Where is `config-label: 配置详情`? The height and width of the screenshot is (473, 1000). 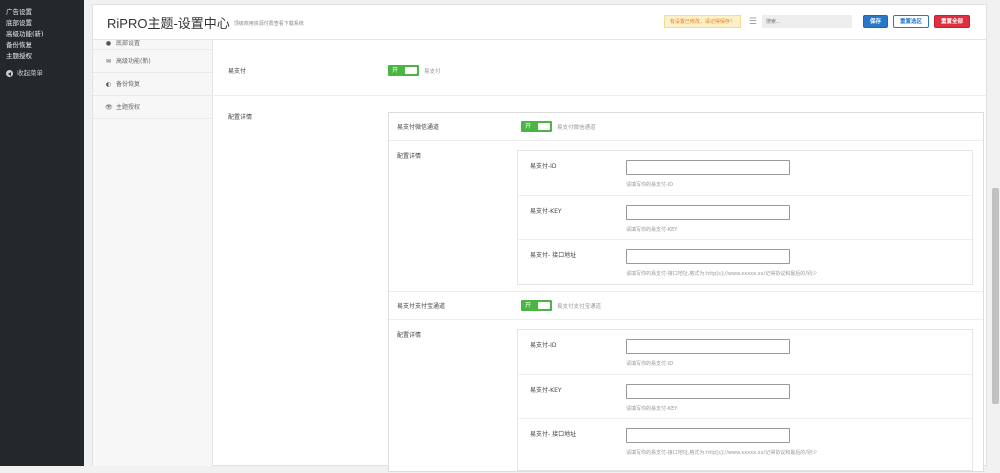 config-label: 配置详情 is located at coordinates (240, 117).